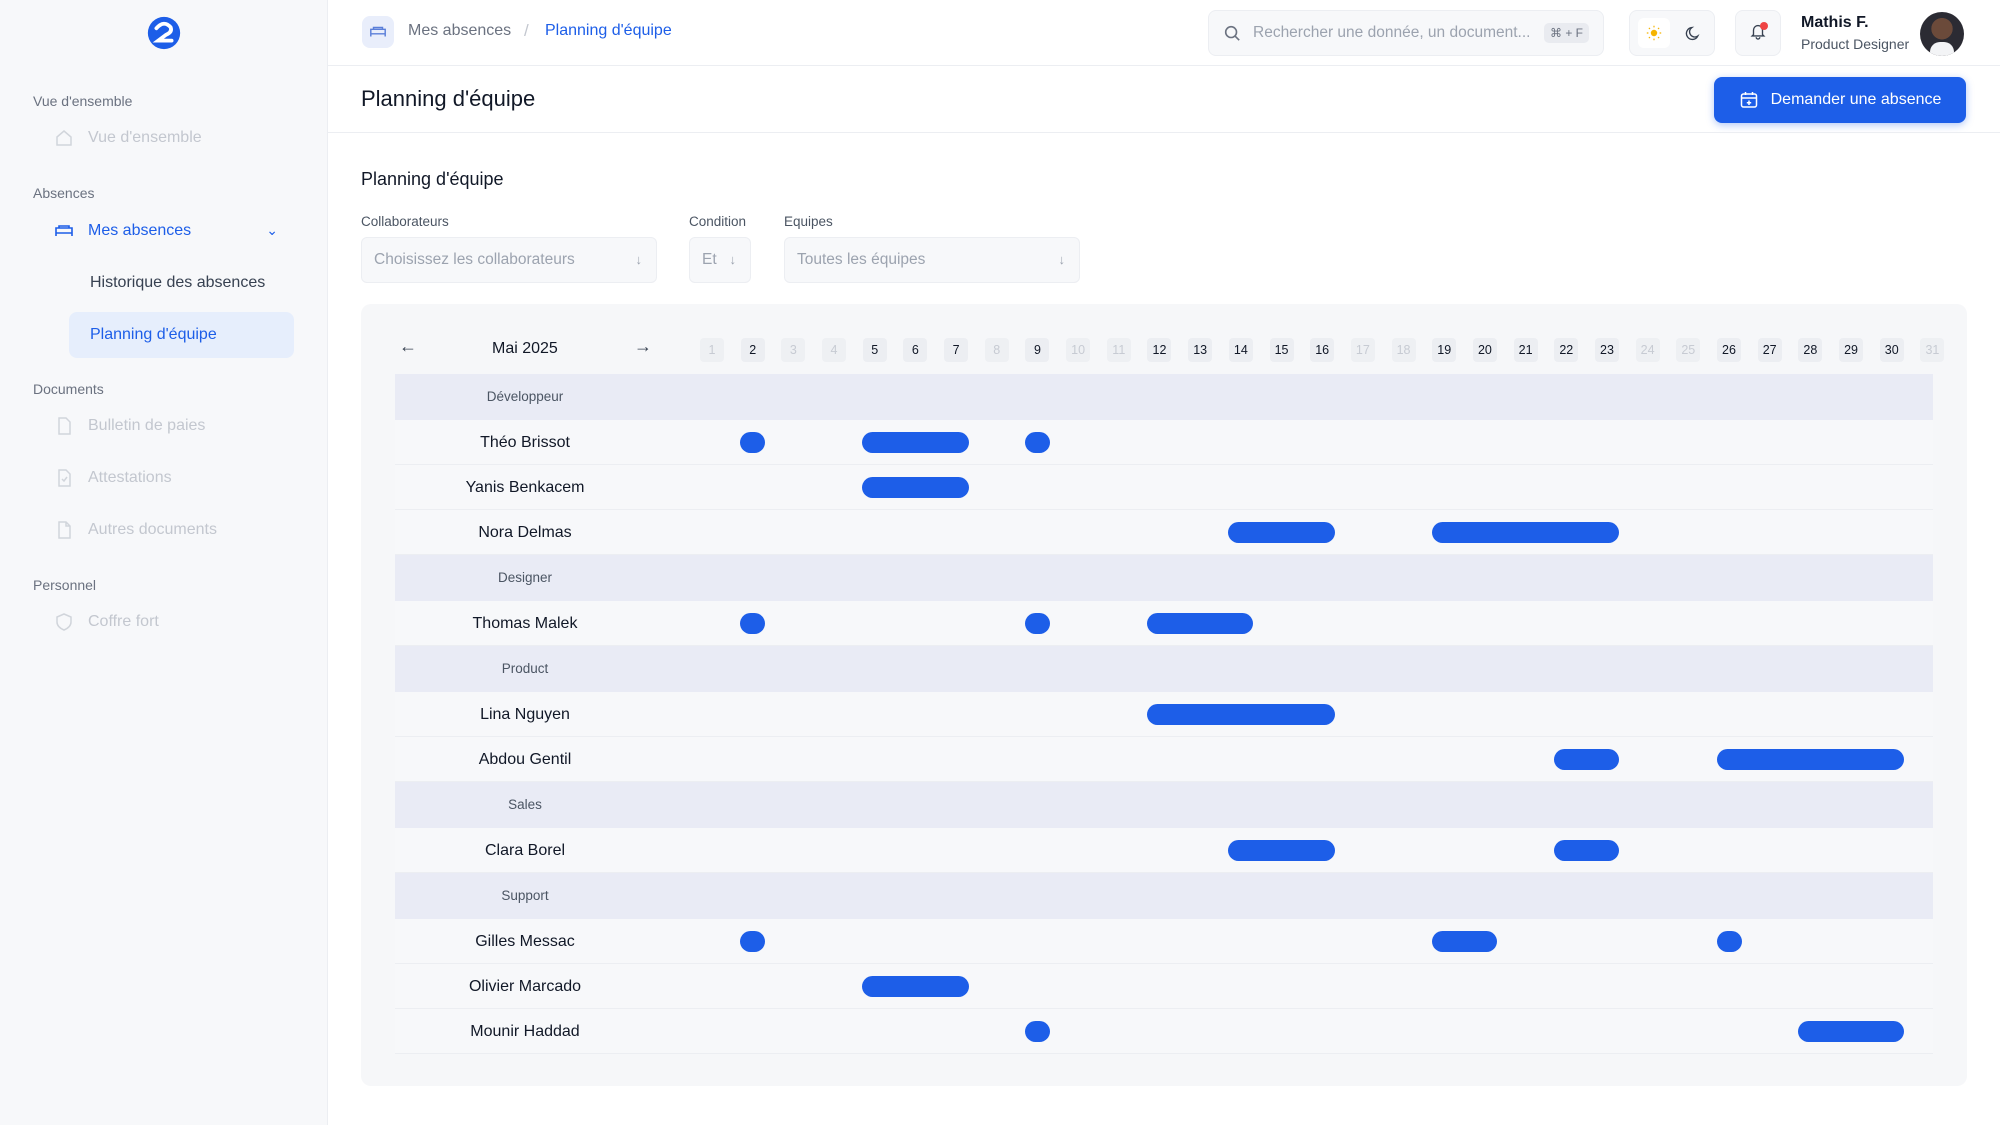  Describe the element at coordinates (1525, 350) in the screenshot. I see `day-21: 21` at that location.